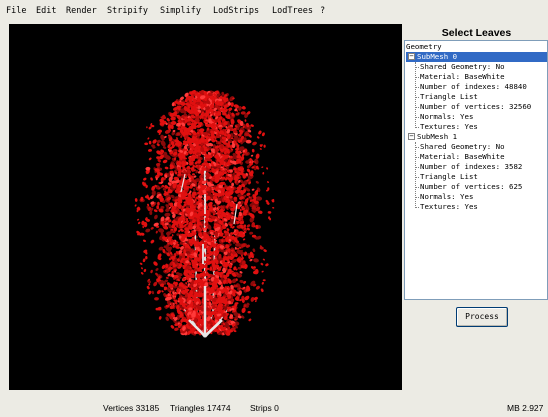 The height and width of the screenshot is (417, 548). I want to click on tree-node-submesh-0: − SubMesh 0, so click(476, 57).